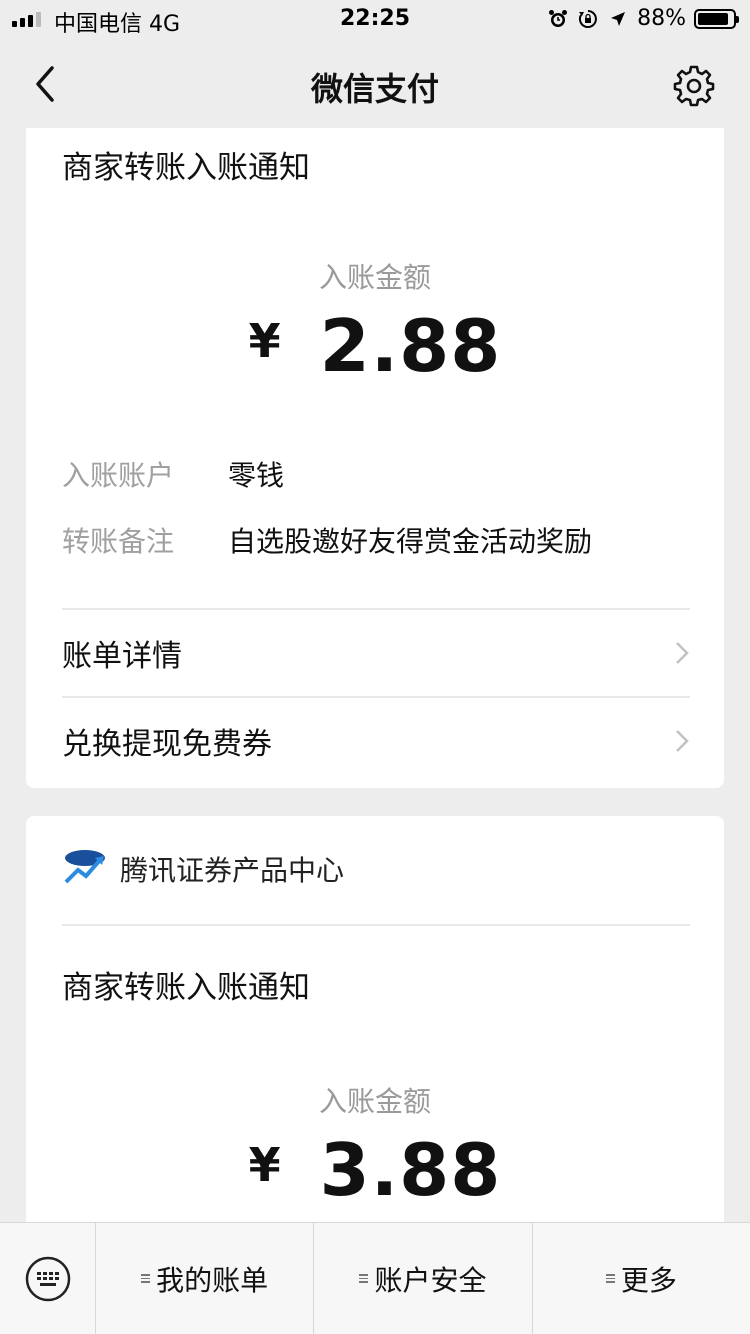 The height and width of the screenshot is (1334, 750). I want to click on detail-row-remark: 转账备注 自选股邀好友得赏金活动奖励, so click(327, 540).